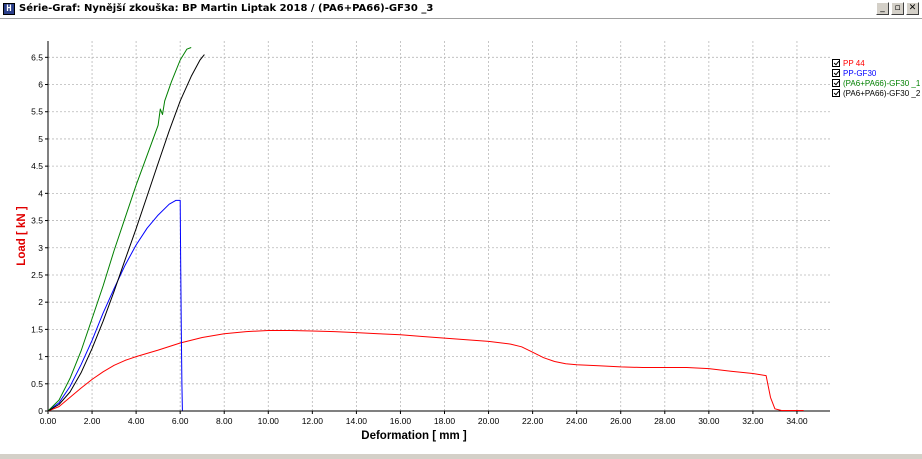 This screenshot has height=459, width=922. I want to click on x-tick-label: 10.00, so click(269, 421).